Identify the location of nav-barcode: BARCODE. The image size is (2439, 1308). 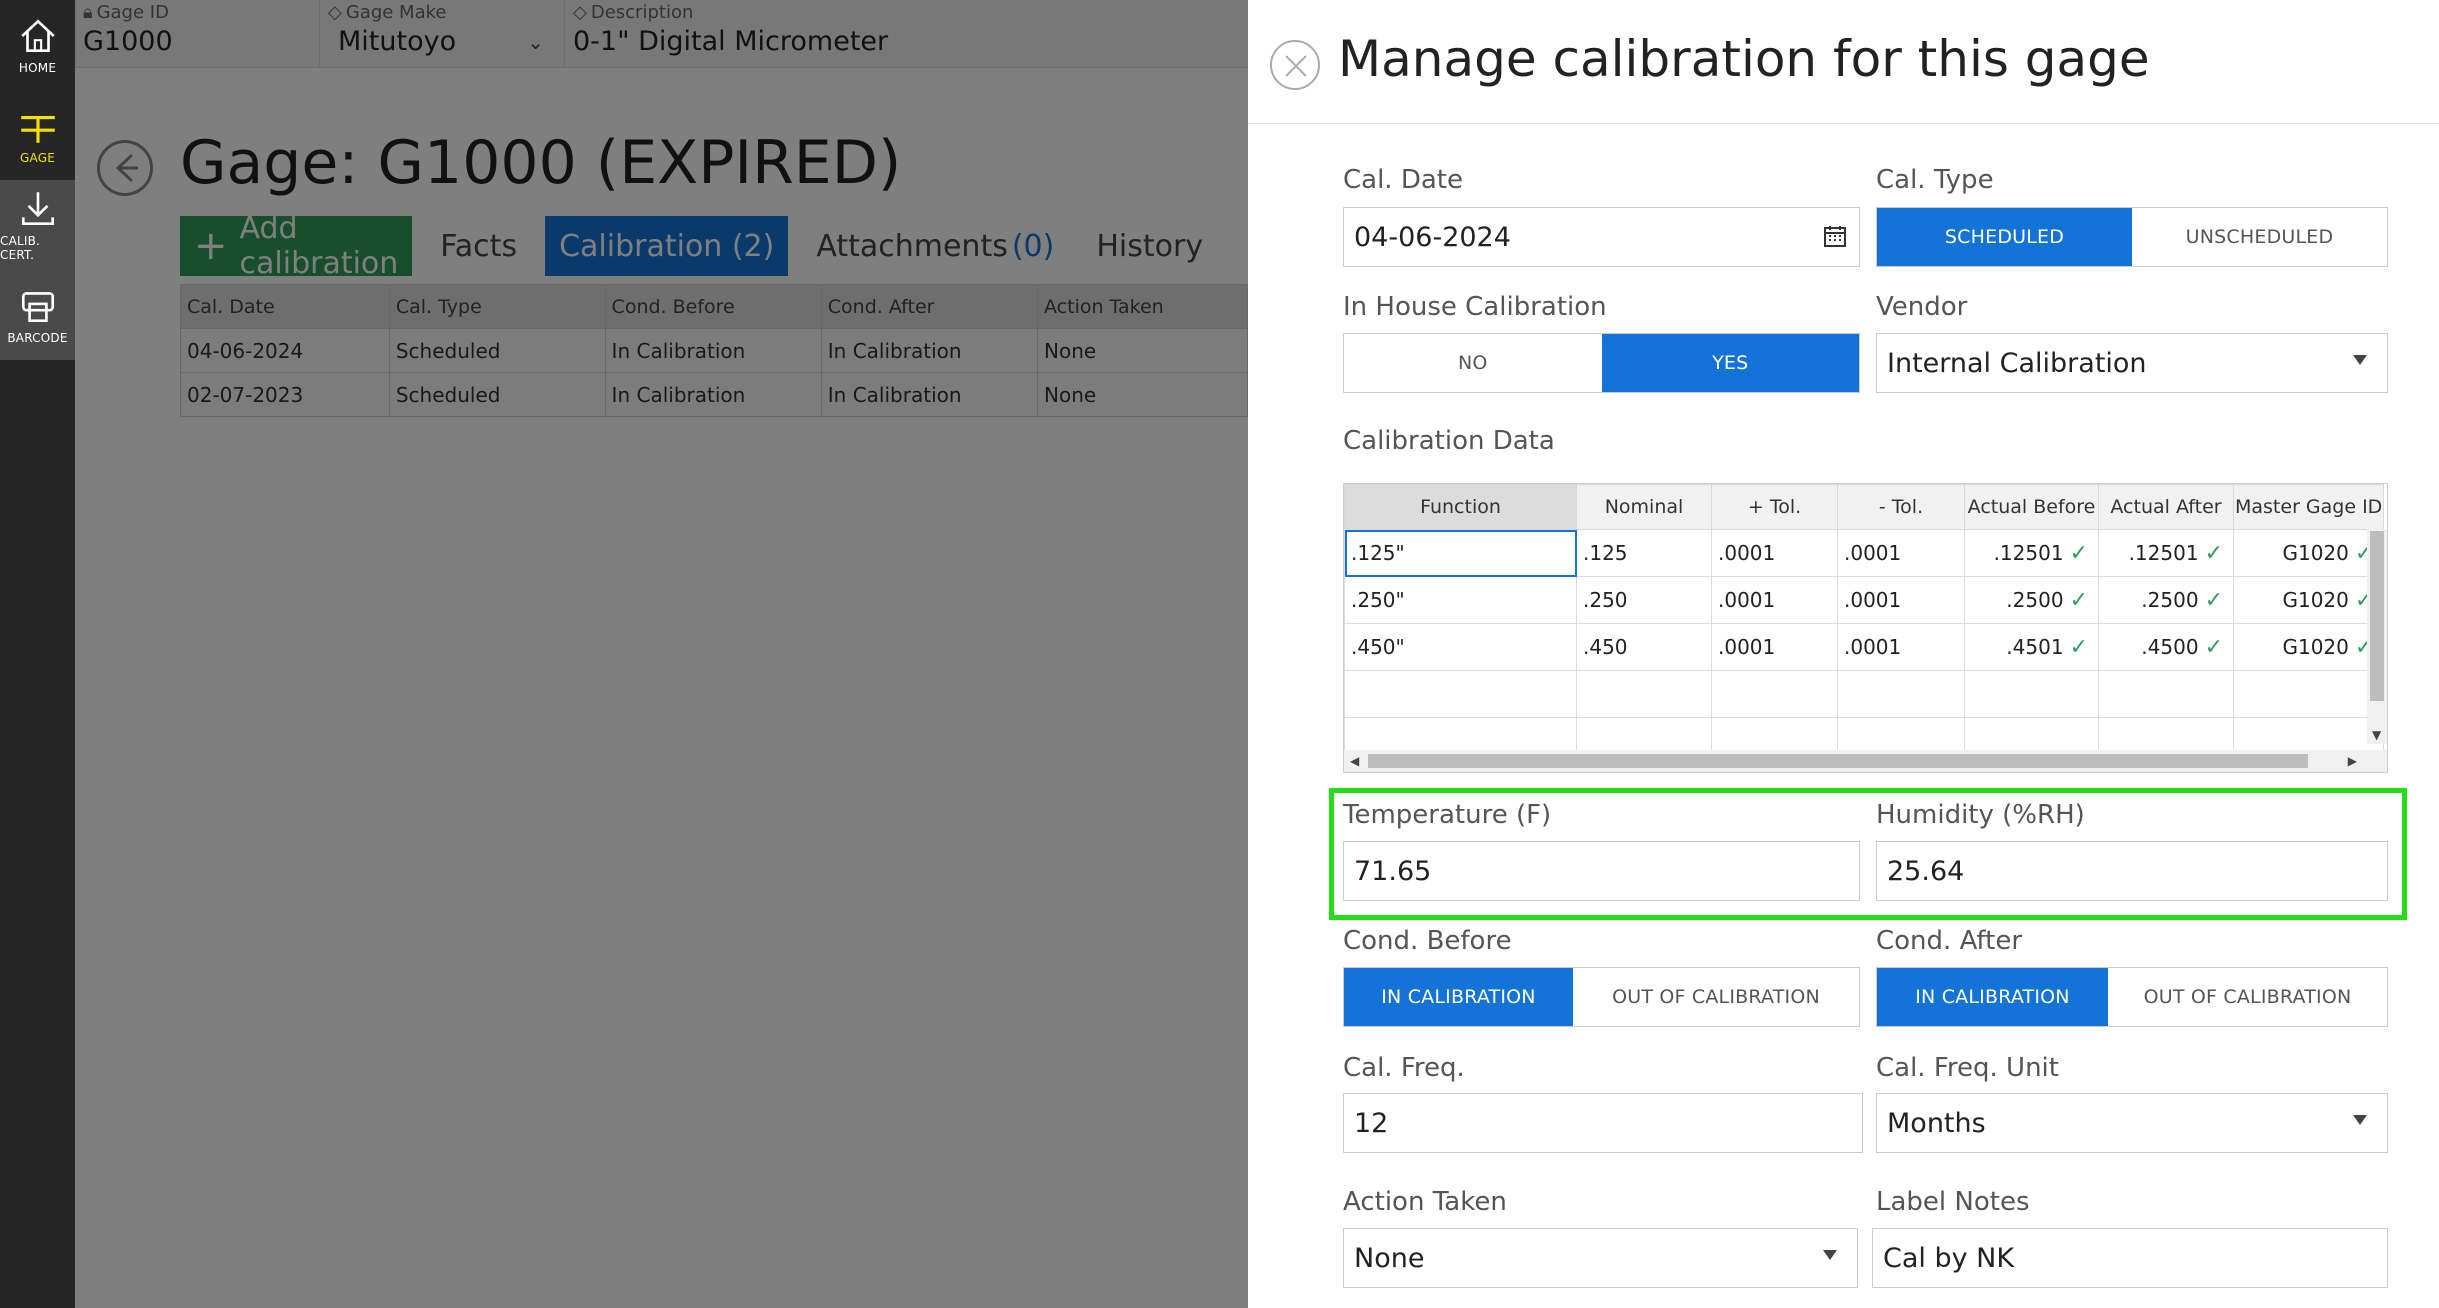
(37, 315).